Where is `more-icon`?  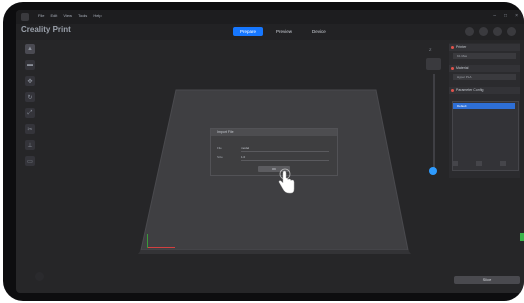 more-icon is located at coordinates (503, 163).